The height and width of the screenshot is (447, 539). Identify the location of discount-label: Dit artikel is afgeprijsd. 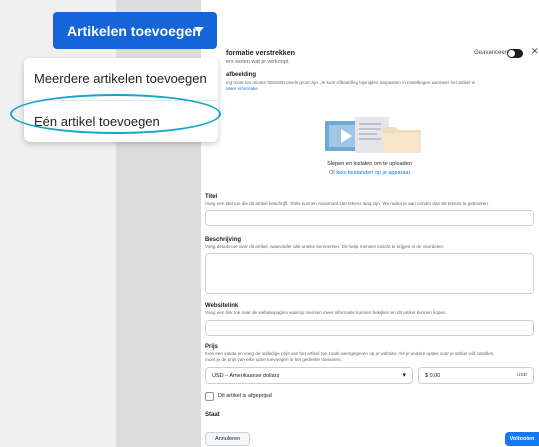
(245, 396).